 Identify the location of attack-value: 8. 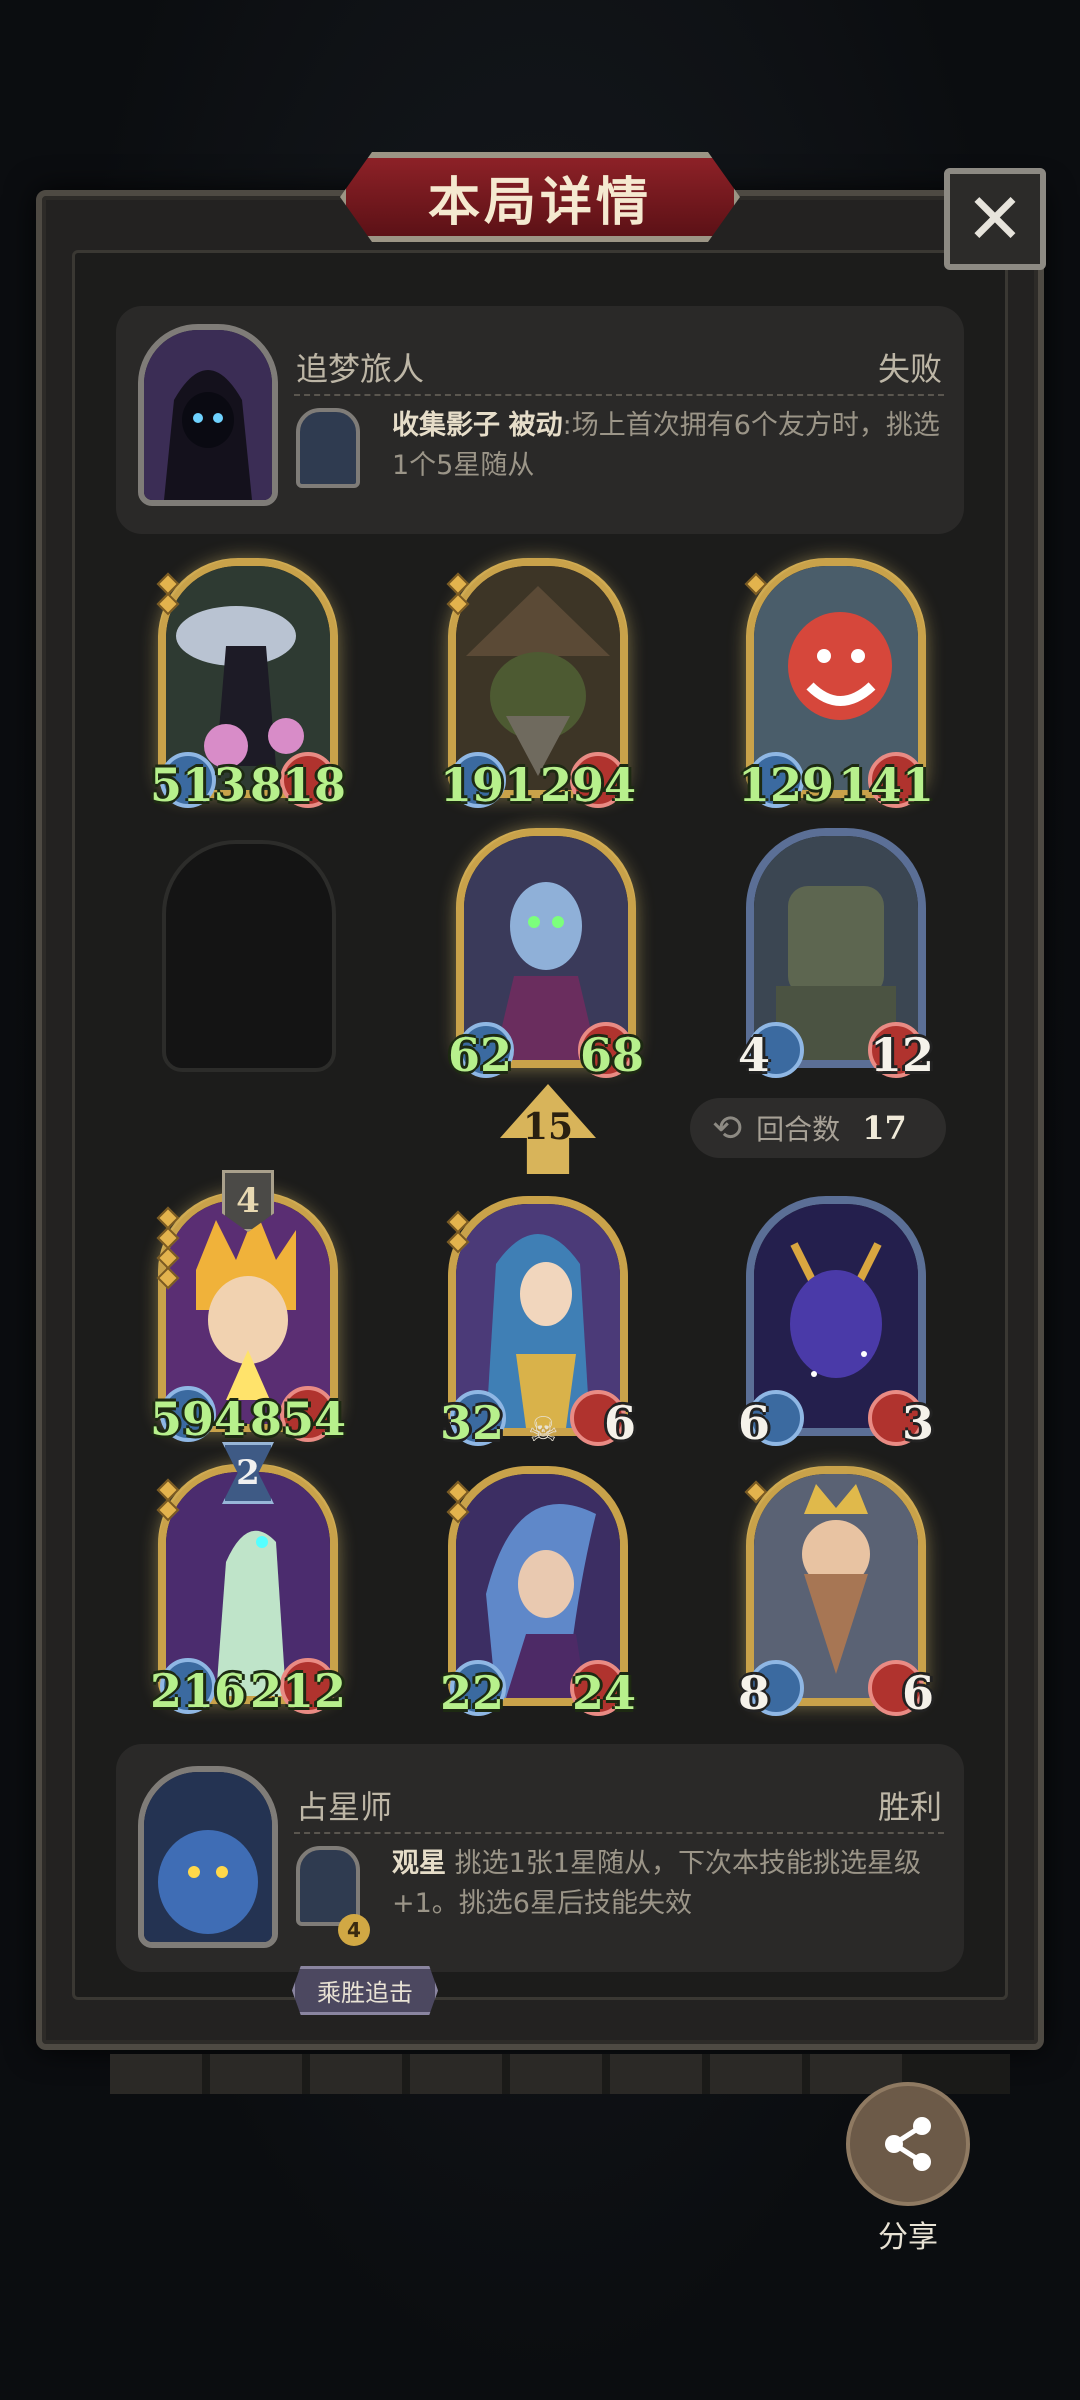
(754, 1693).